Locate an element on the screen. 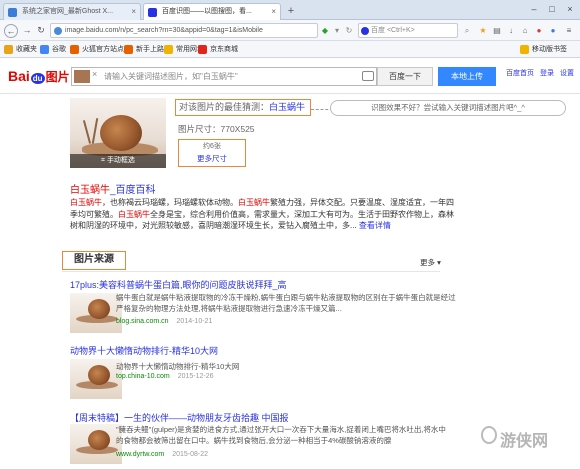  close-window-icon: × is located at coordinates (570, 9).